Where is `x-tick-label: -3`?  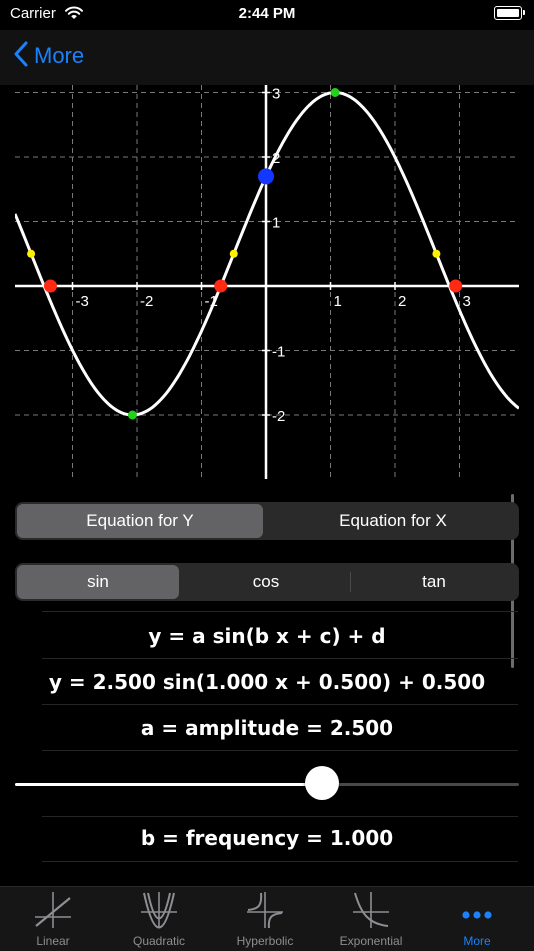 x-tick-label: -3 is located at coordinates (82, 301).